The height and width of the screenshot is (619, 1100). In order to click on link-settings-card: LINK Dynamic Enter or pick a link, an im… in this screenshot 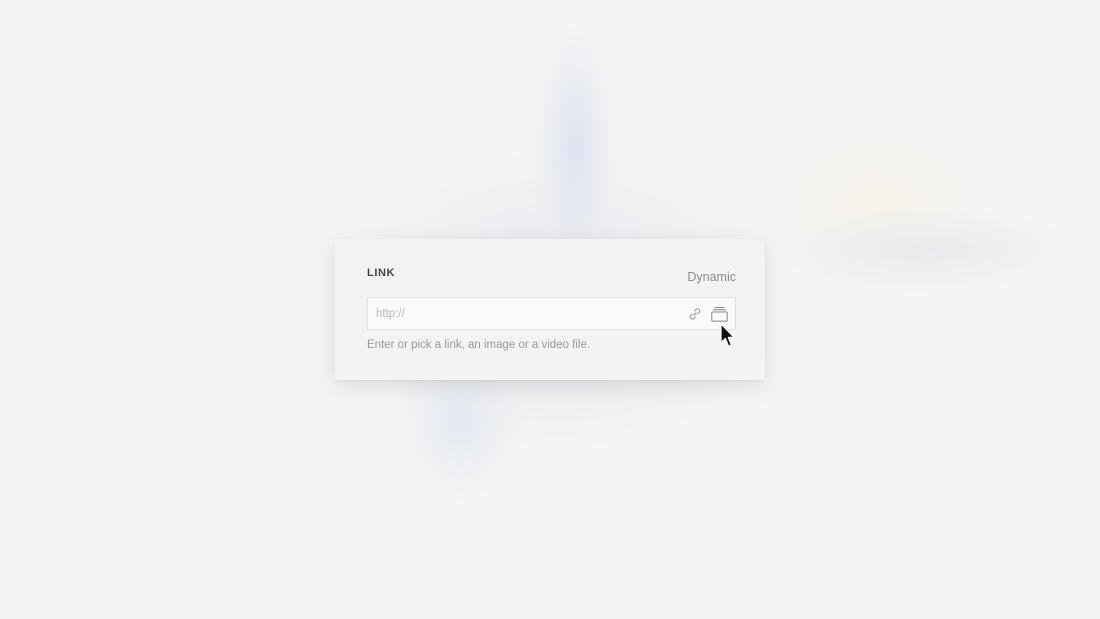, I will do `click(550, 309)`.